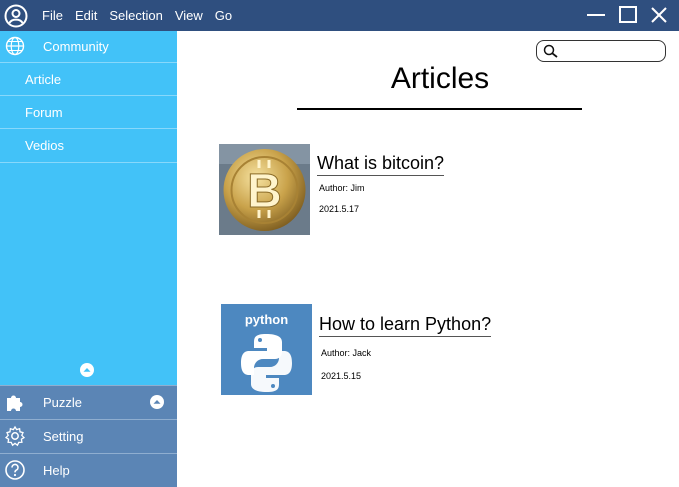  Describe the element at coordinates (88, 470) in the screenshot. I see `sidebar-item-help: Help` at that location.